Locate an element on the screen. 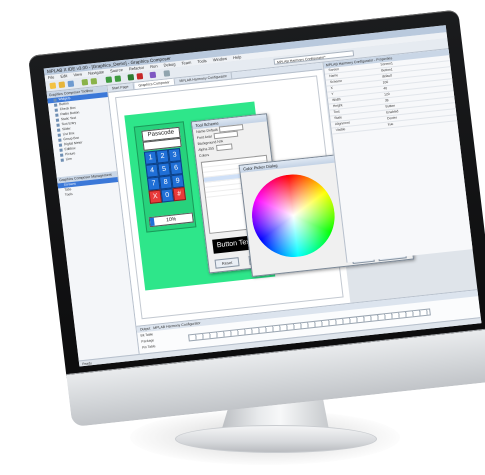 The height and width of the screenshot is (475, 485). line-widget-icon is located at coordinates (62, 160).